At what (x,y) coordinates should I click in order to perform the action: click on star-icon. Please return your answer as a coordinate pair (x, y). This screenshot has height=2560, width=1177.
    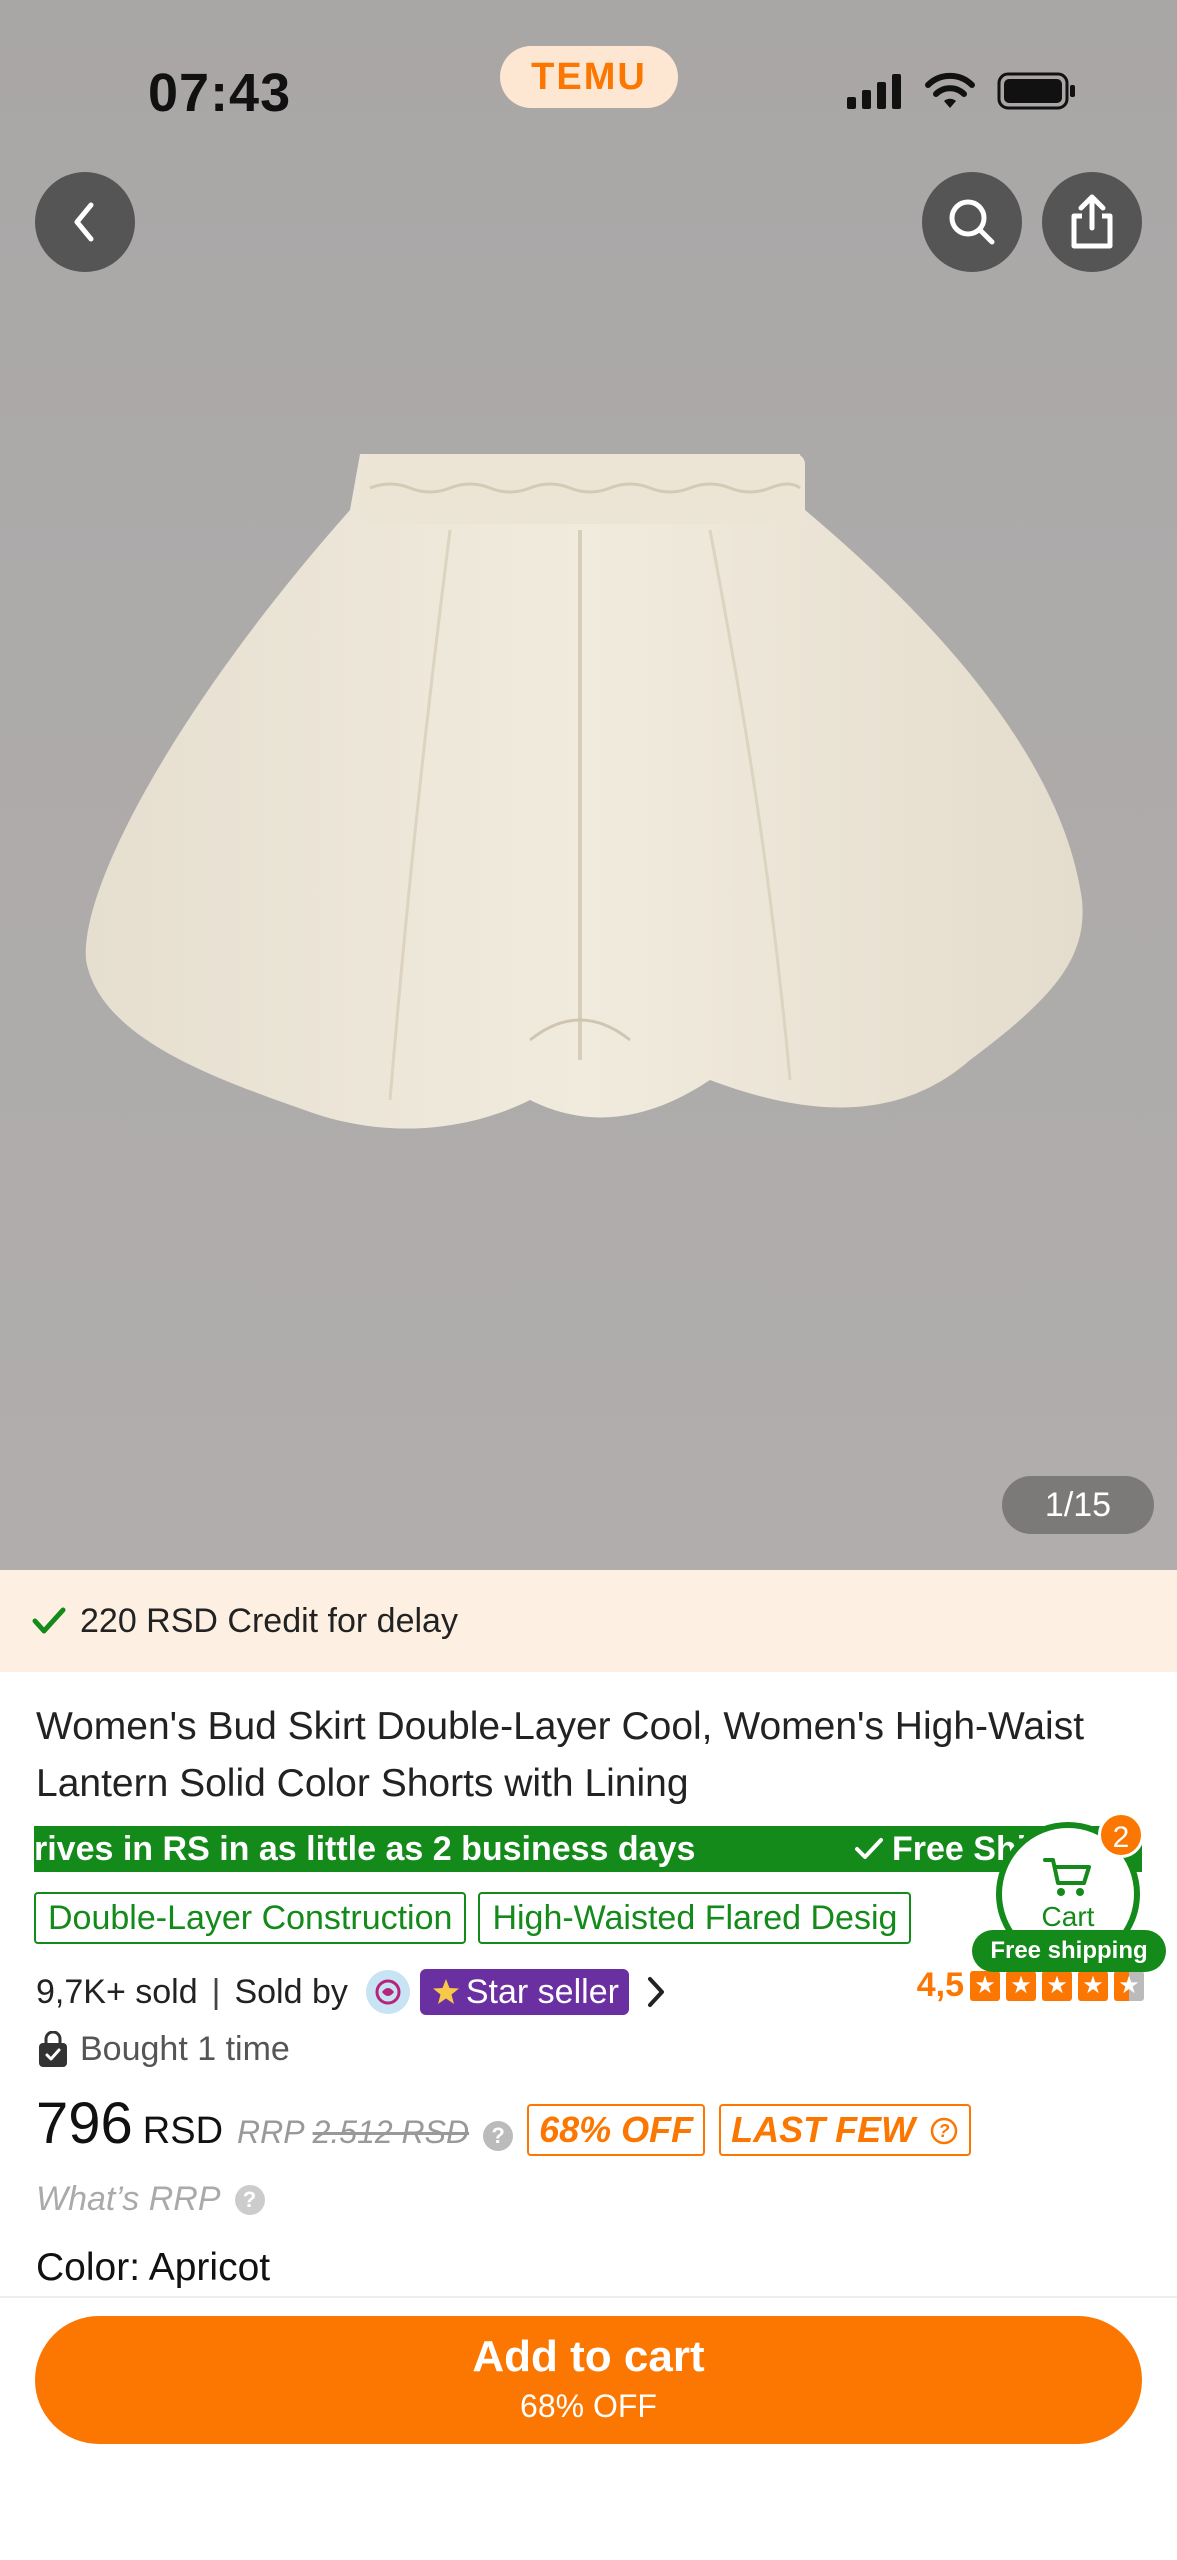
    Looking at the image, I should click on (445, 1991).